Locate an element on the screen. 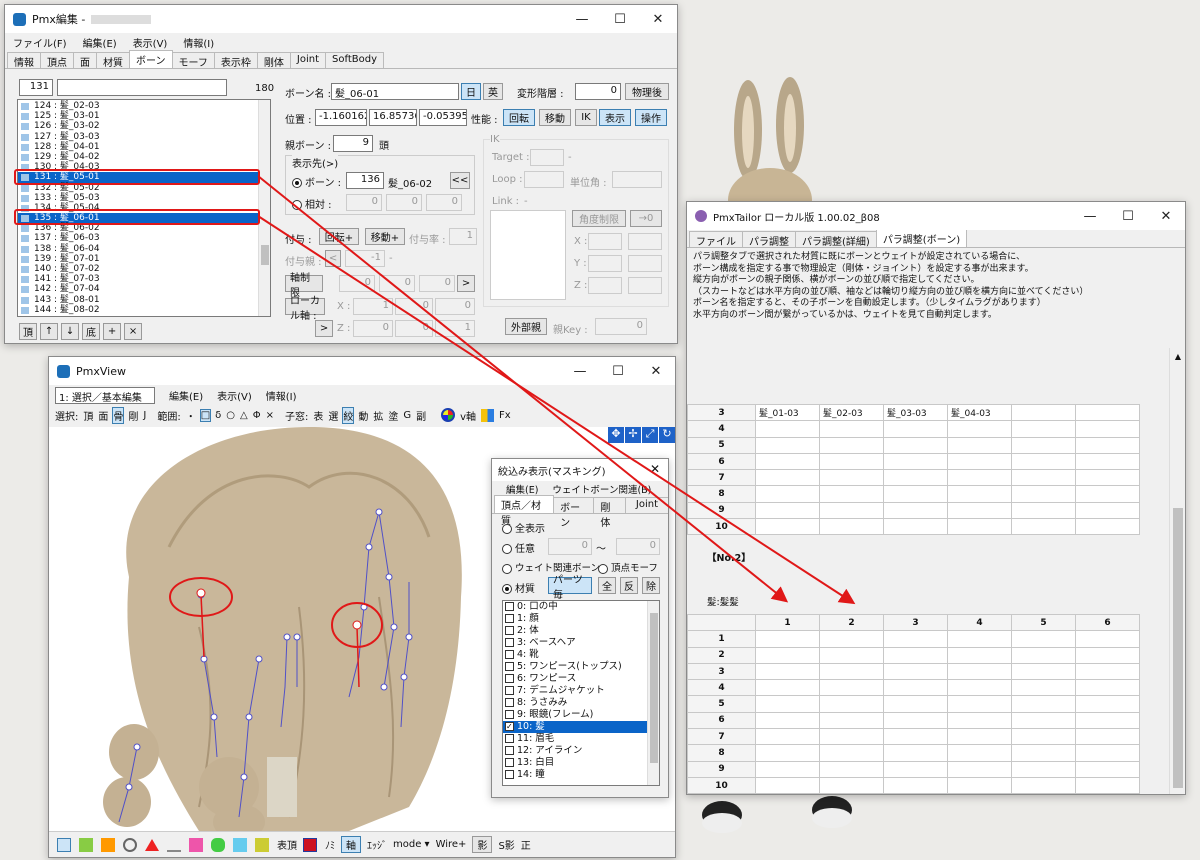 The image size is (1200, 860). wire-icon is located at coordinates (174, 845).